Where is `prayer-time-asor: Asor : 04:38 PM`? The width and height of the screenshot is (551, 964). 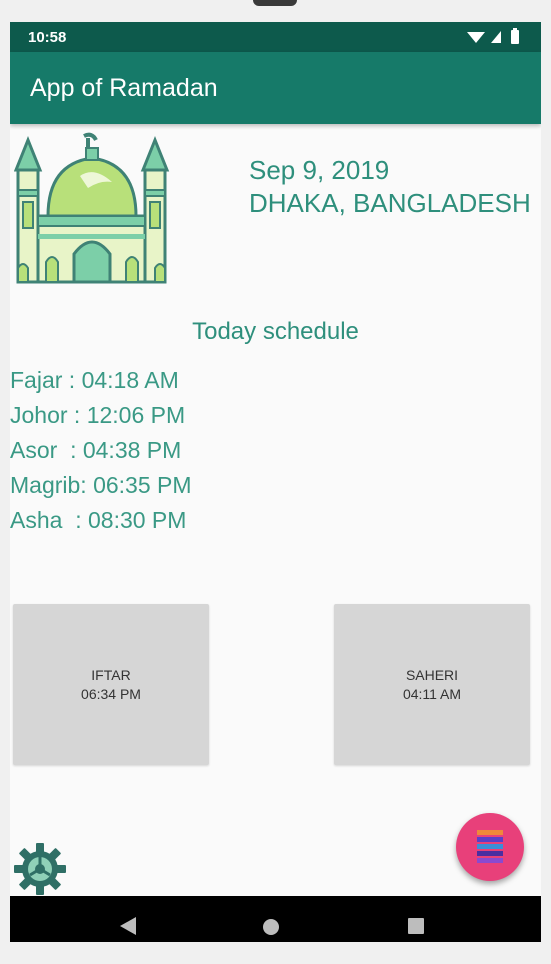
prayer-time-asor: Asor : 04:38 PM is located at coordinates (96, 450).